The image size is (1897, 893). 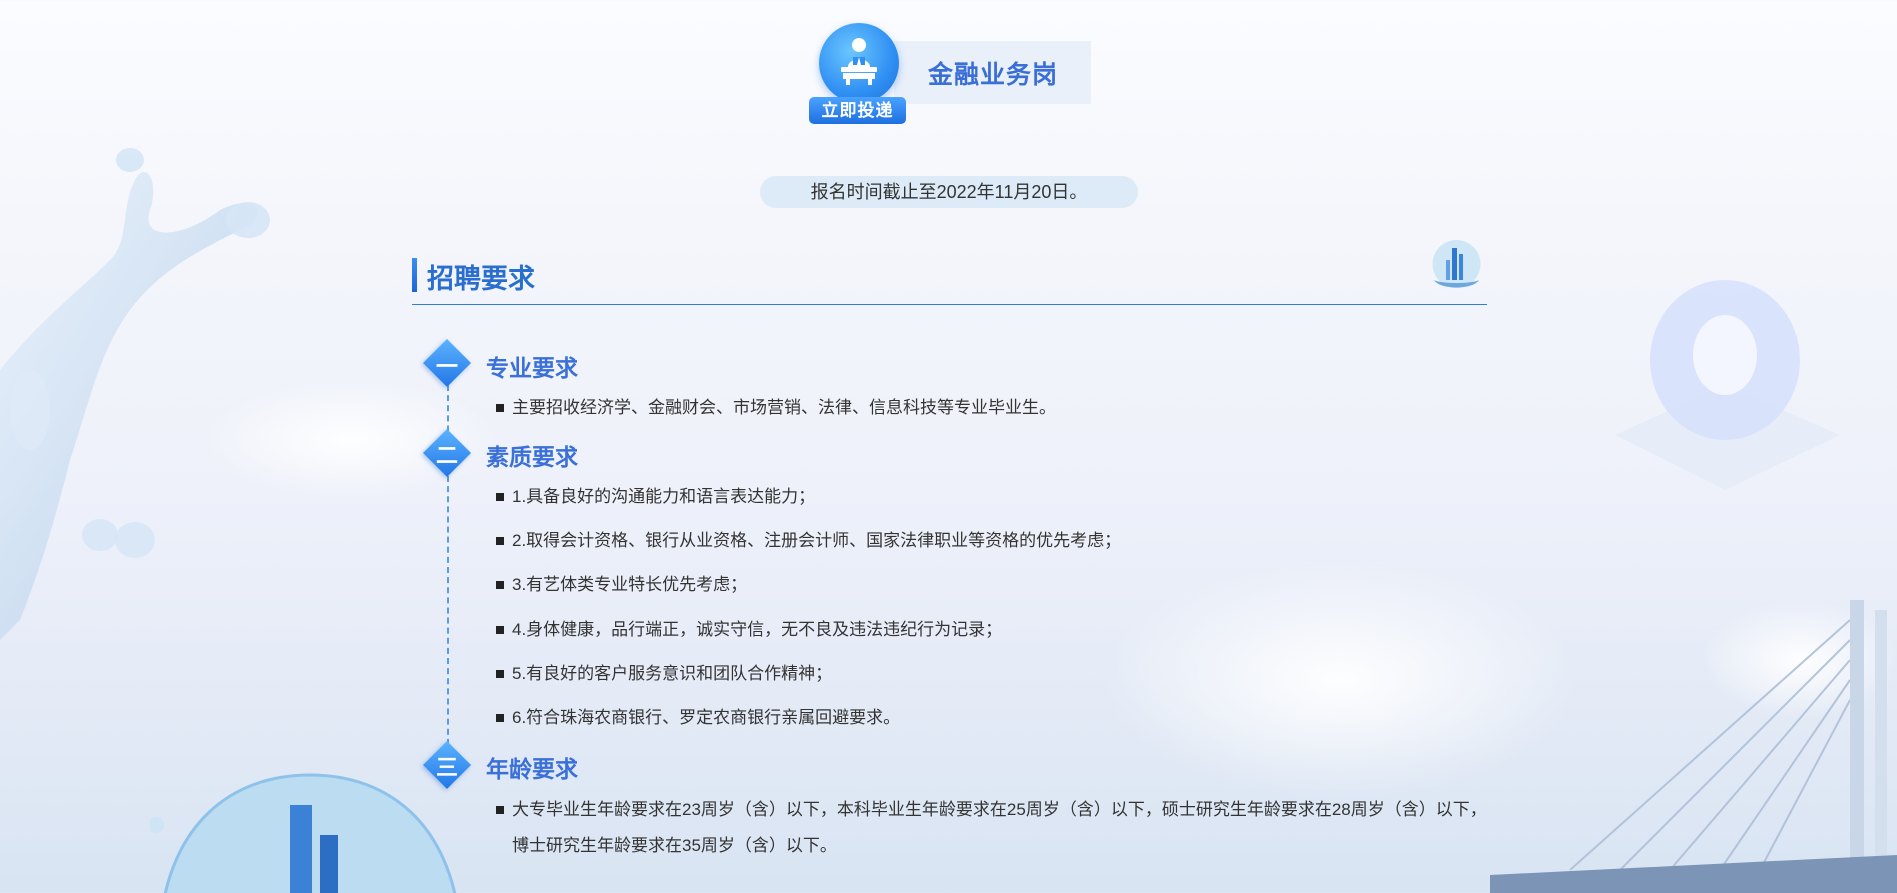 I want to click on section-accent-bar, so click(x=414, y=275).